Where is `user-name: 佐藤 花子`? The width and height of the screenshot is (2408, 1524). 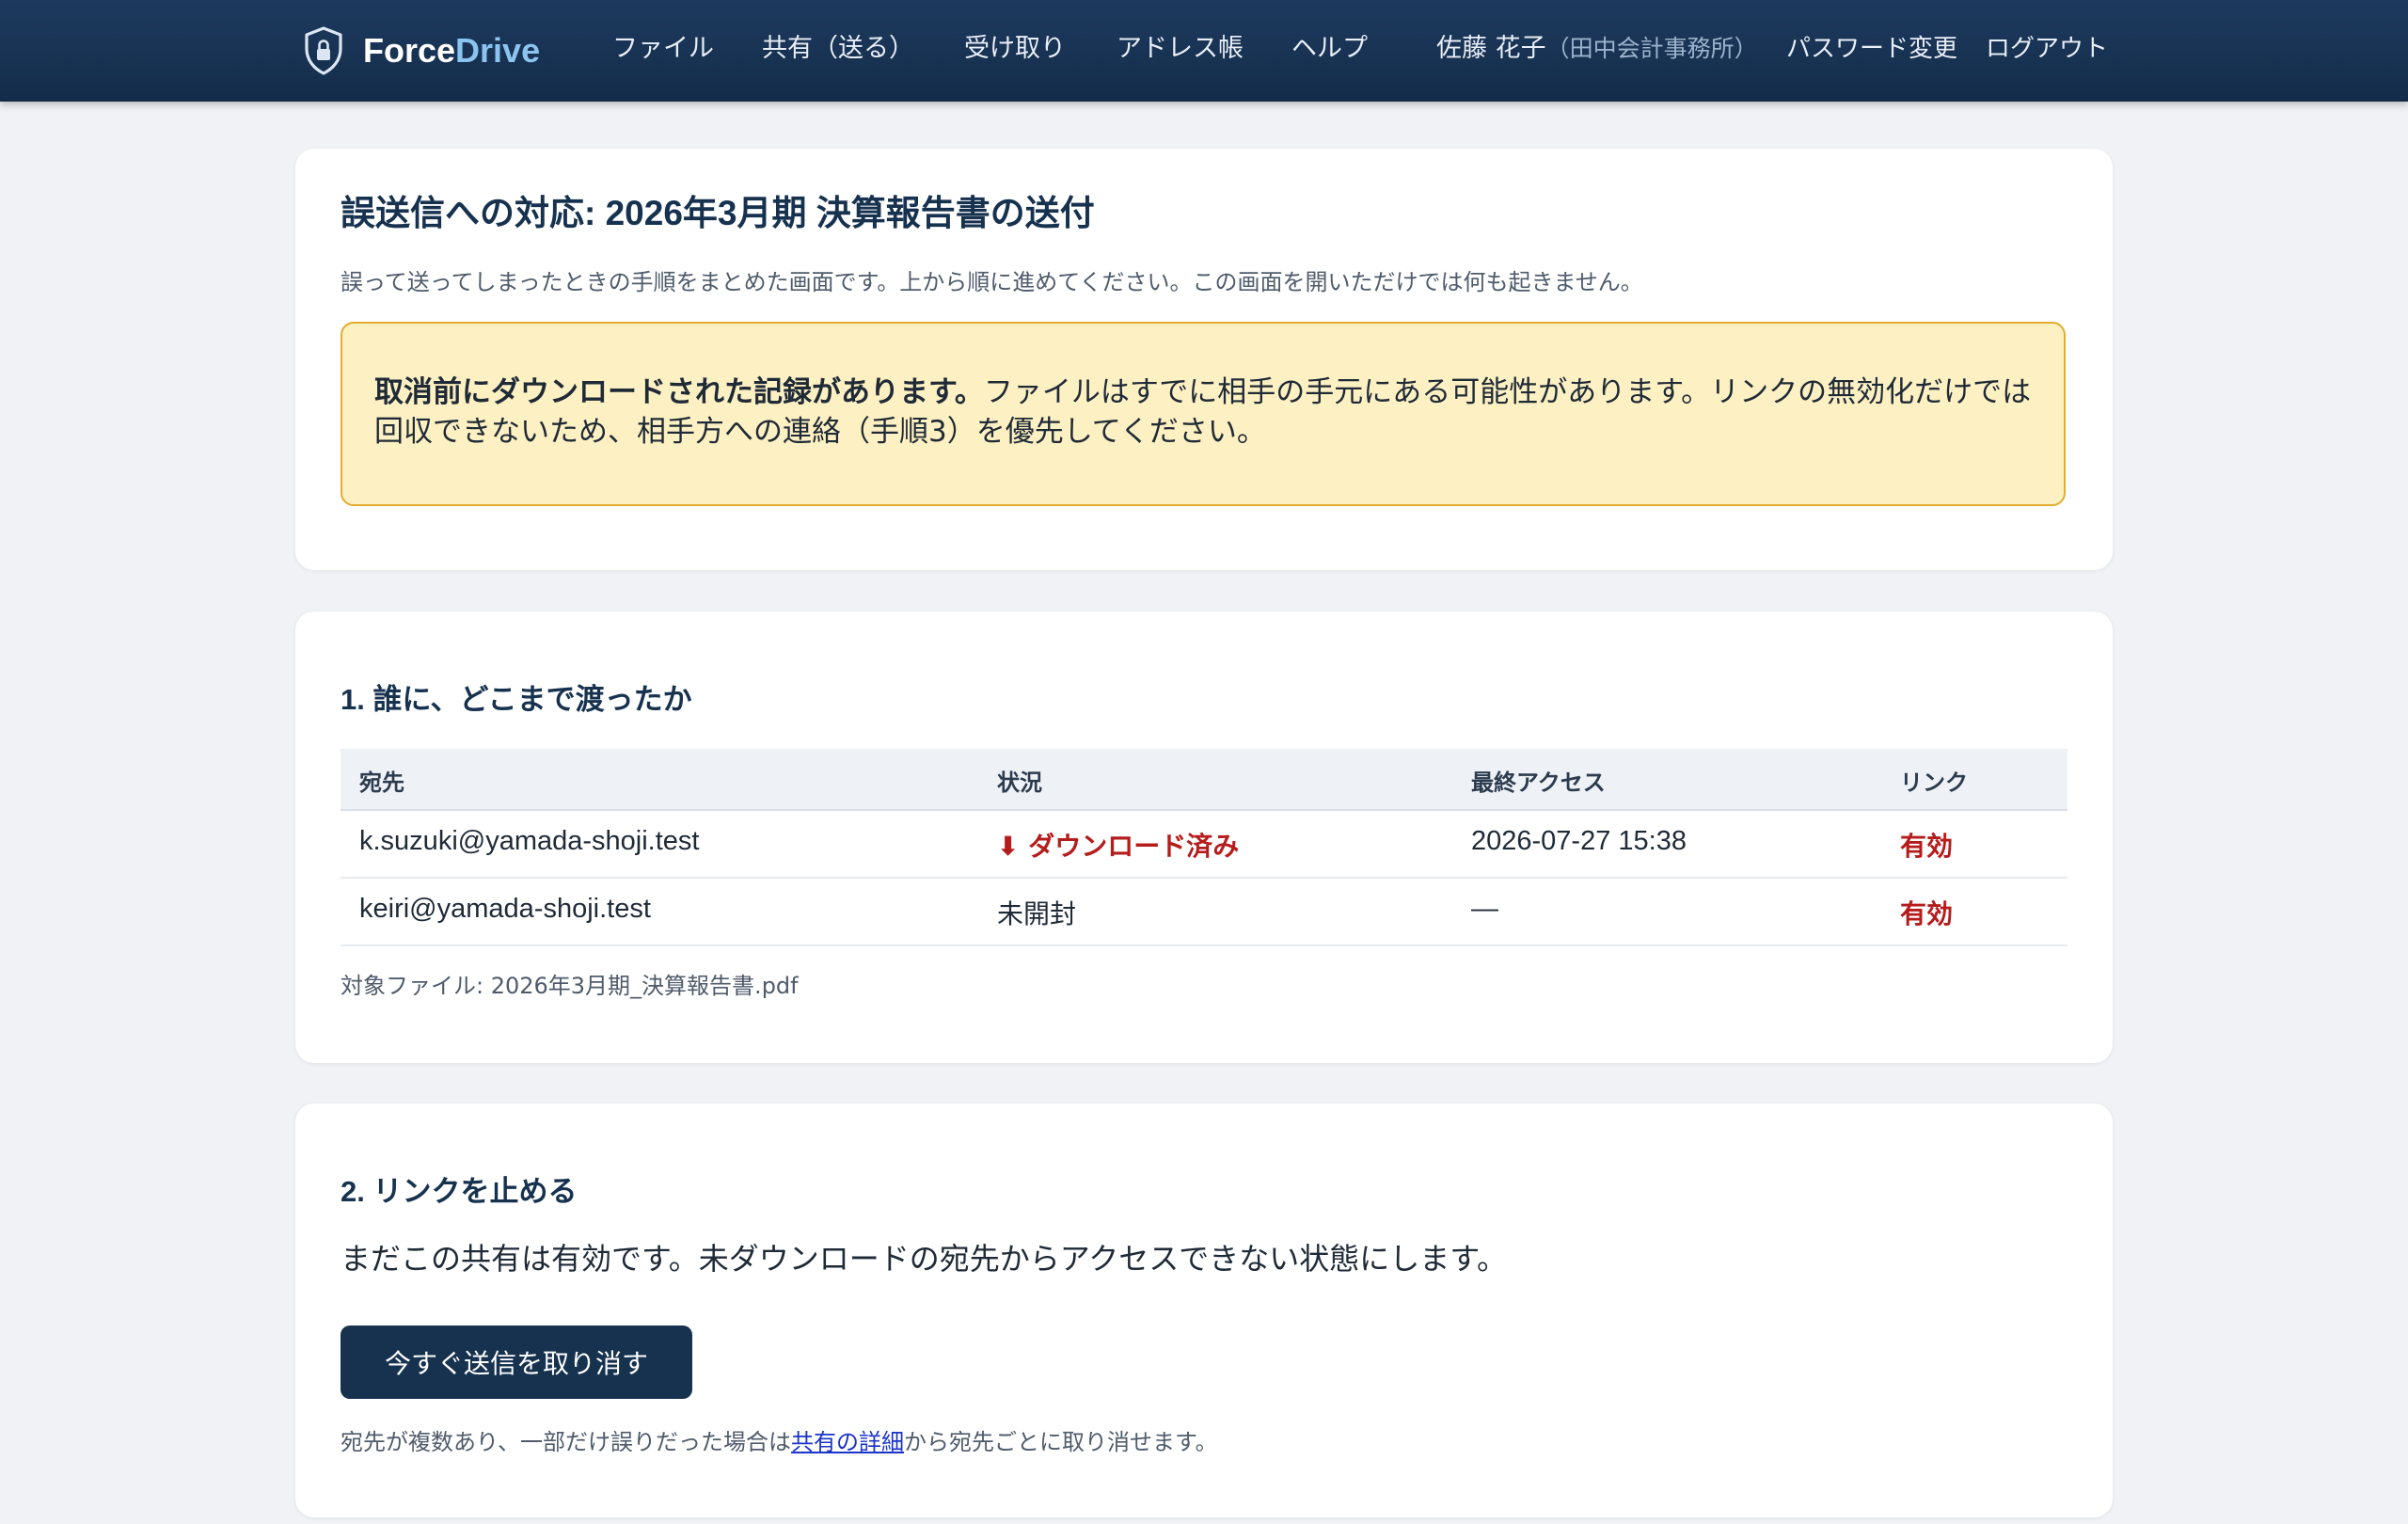
user-name: 佐藤 花子 is located at coordinates (1491, 49).